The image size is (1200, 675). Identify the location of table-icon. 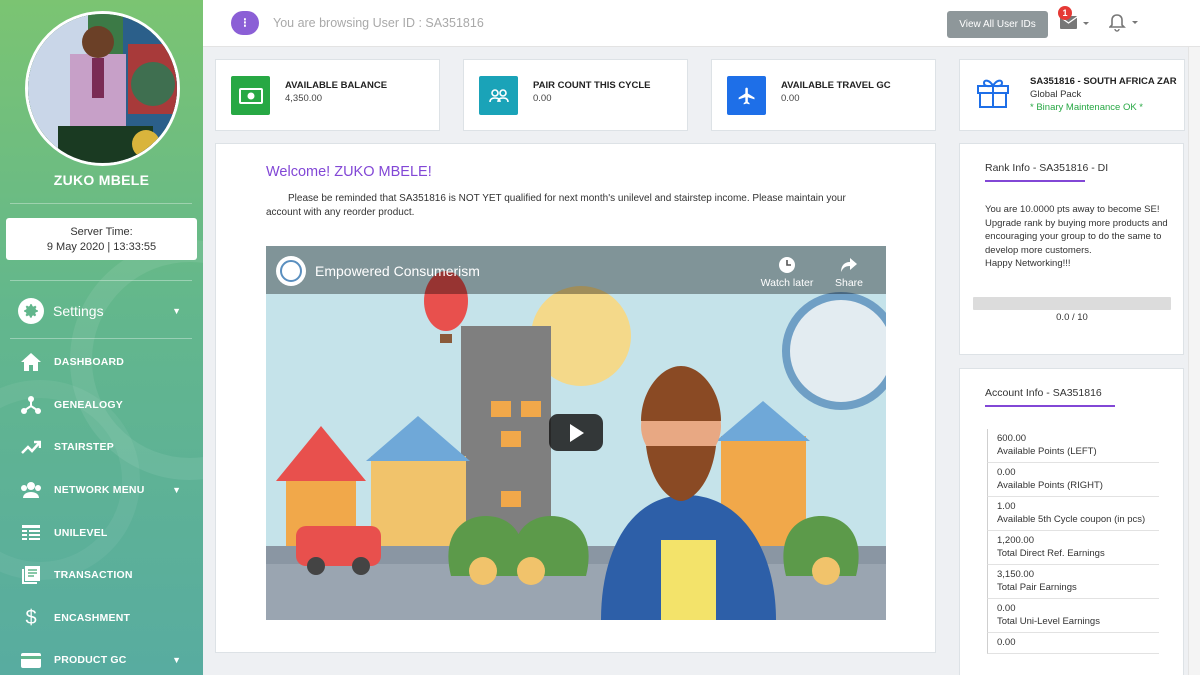
(31, 533).